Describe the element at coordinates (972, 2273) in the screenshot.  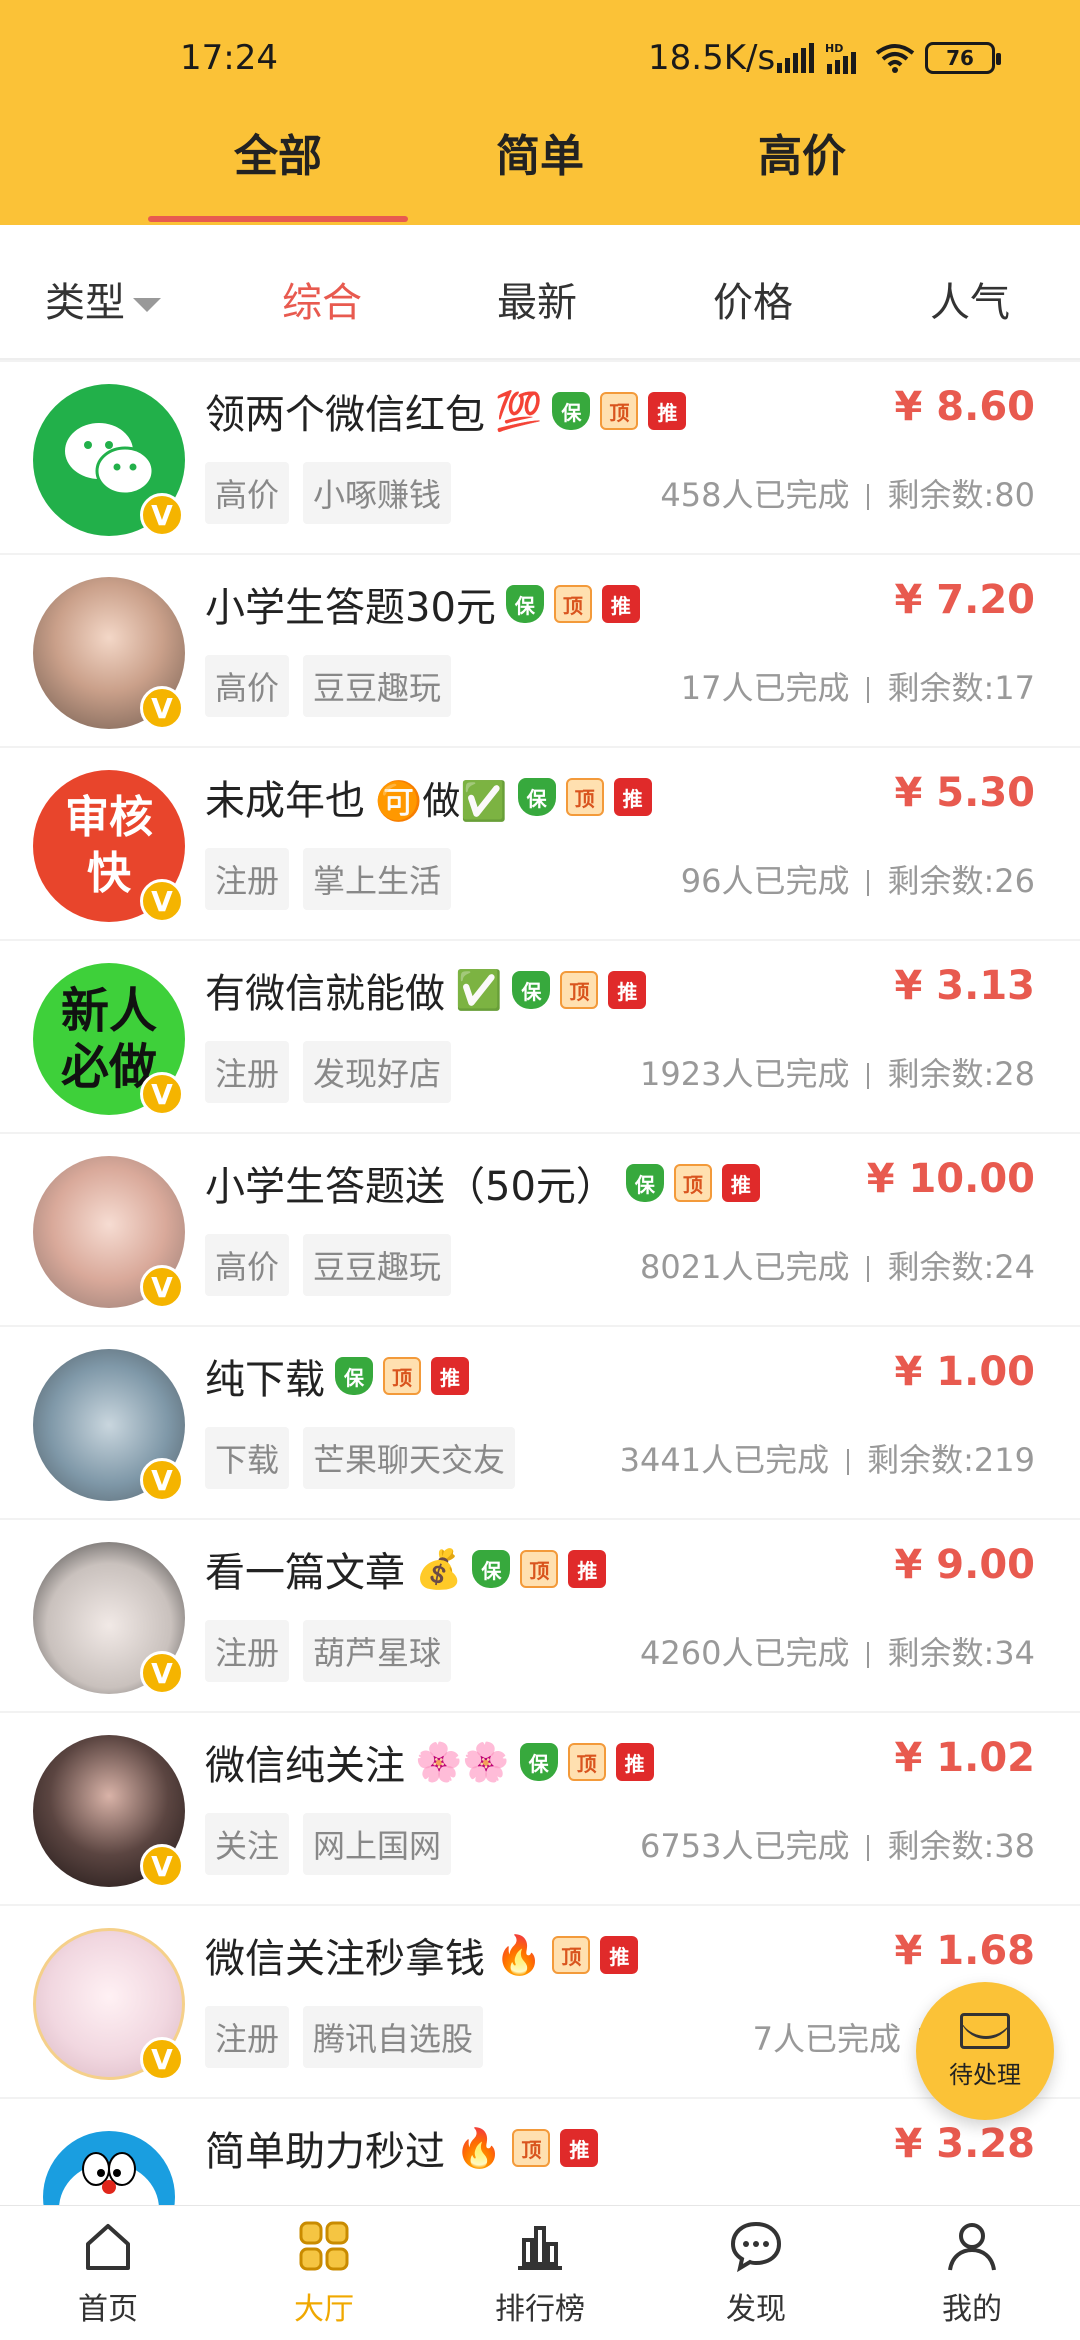
I see `nav-mine: 我的` at that location.